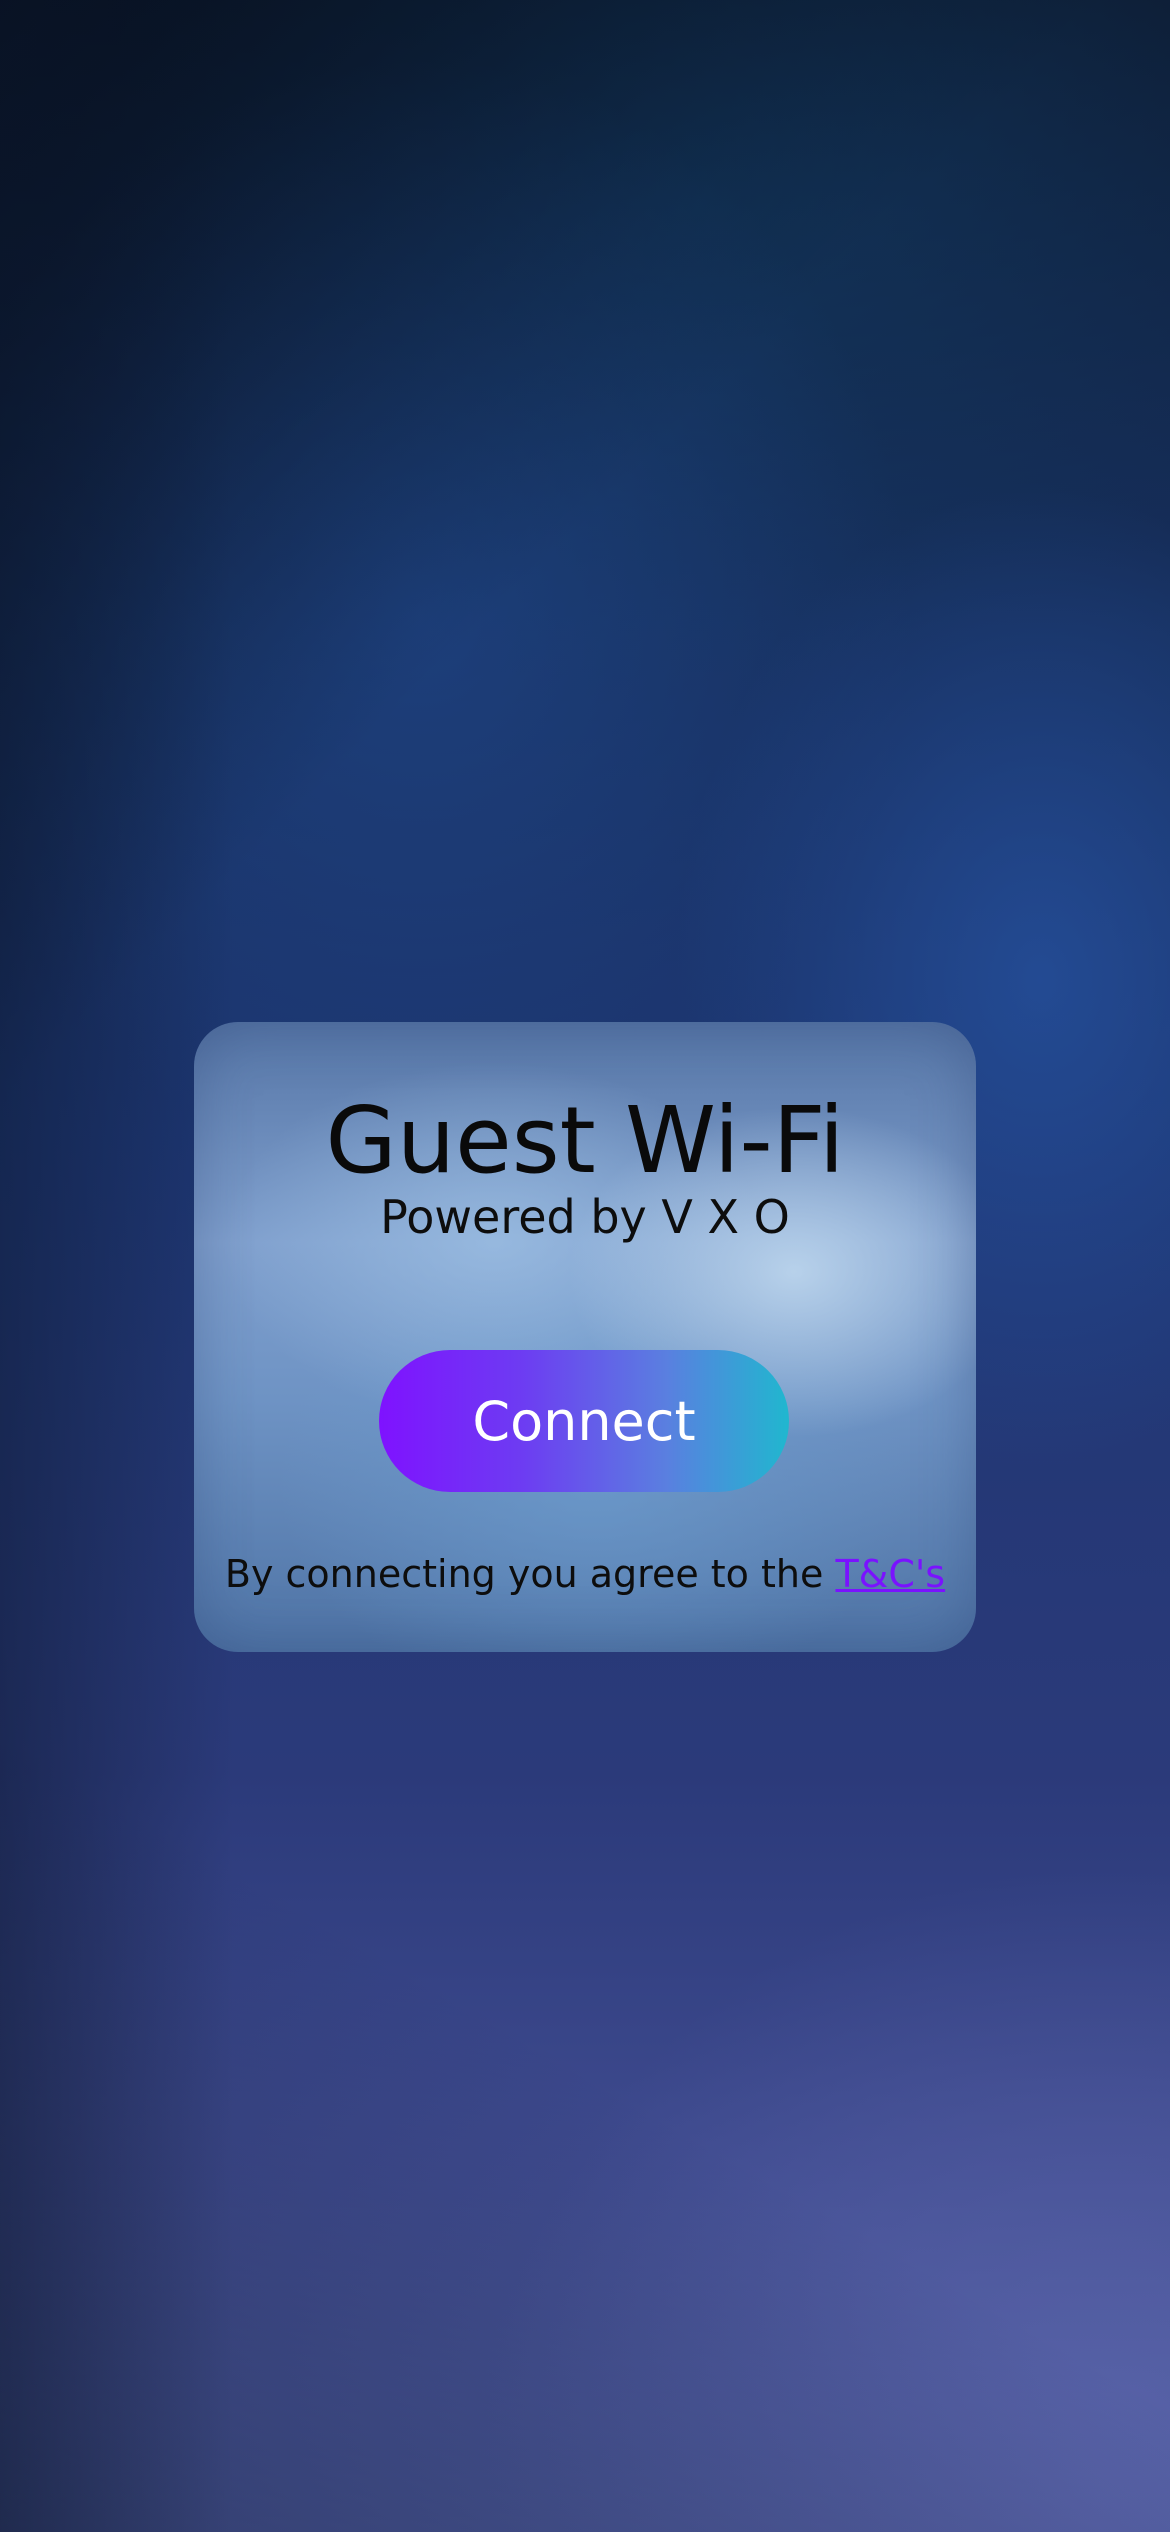 The height and width of the screenshot is (2532, 1170). What do you see at coordinates (585, 1140) in the screenshot?
I see `page-title: Guest Wi-Fi` at bounding box center [585, 1140].